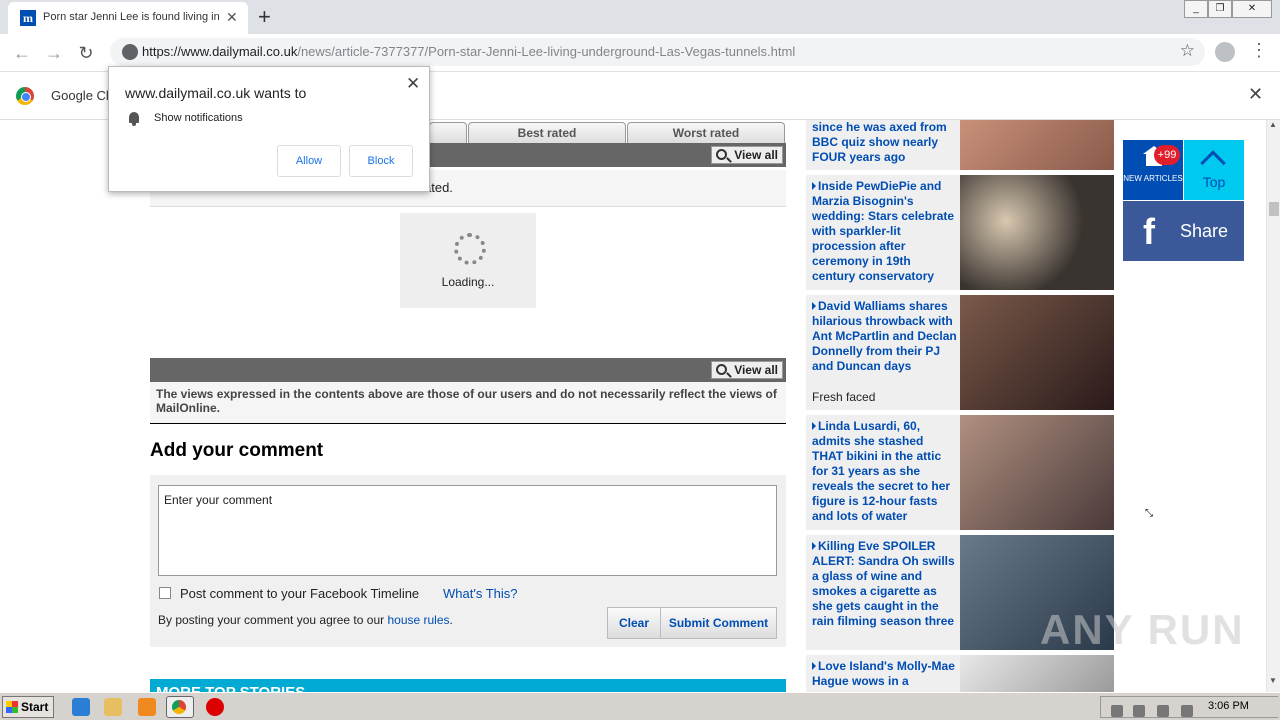 Image resolution: width=1280 pixels, height=720 pixels. I want to click on scroll-thumb, so click(1274, 209).